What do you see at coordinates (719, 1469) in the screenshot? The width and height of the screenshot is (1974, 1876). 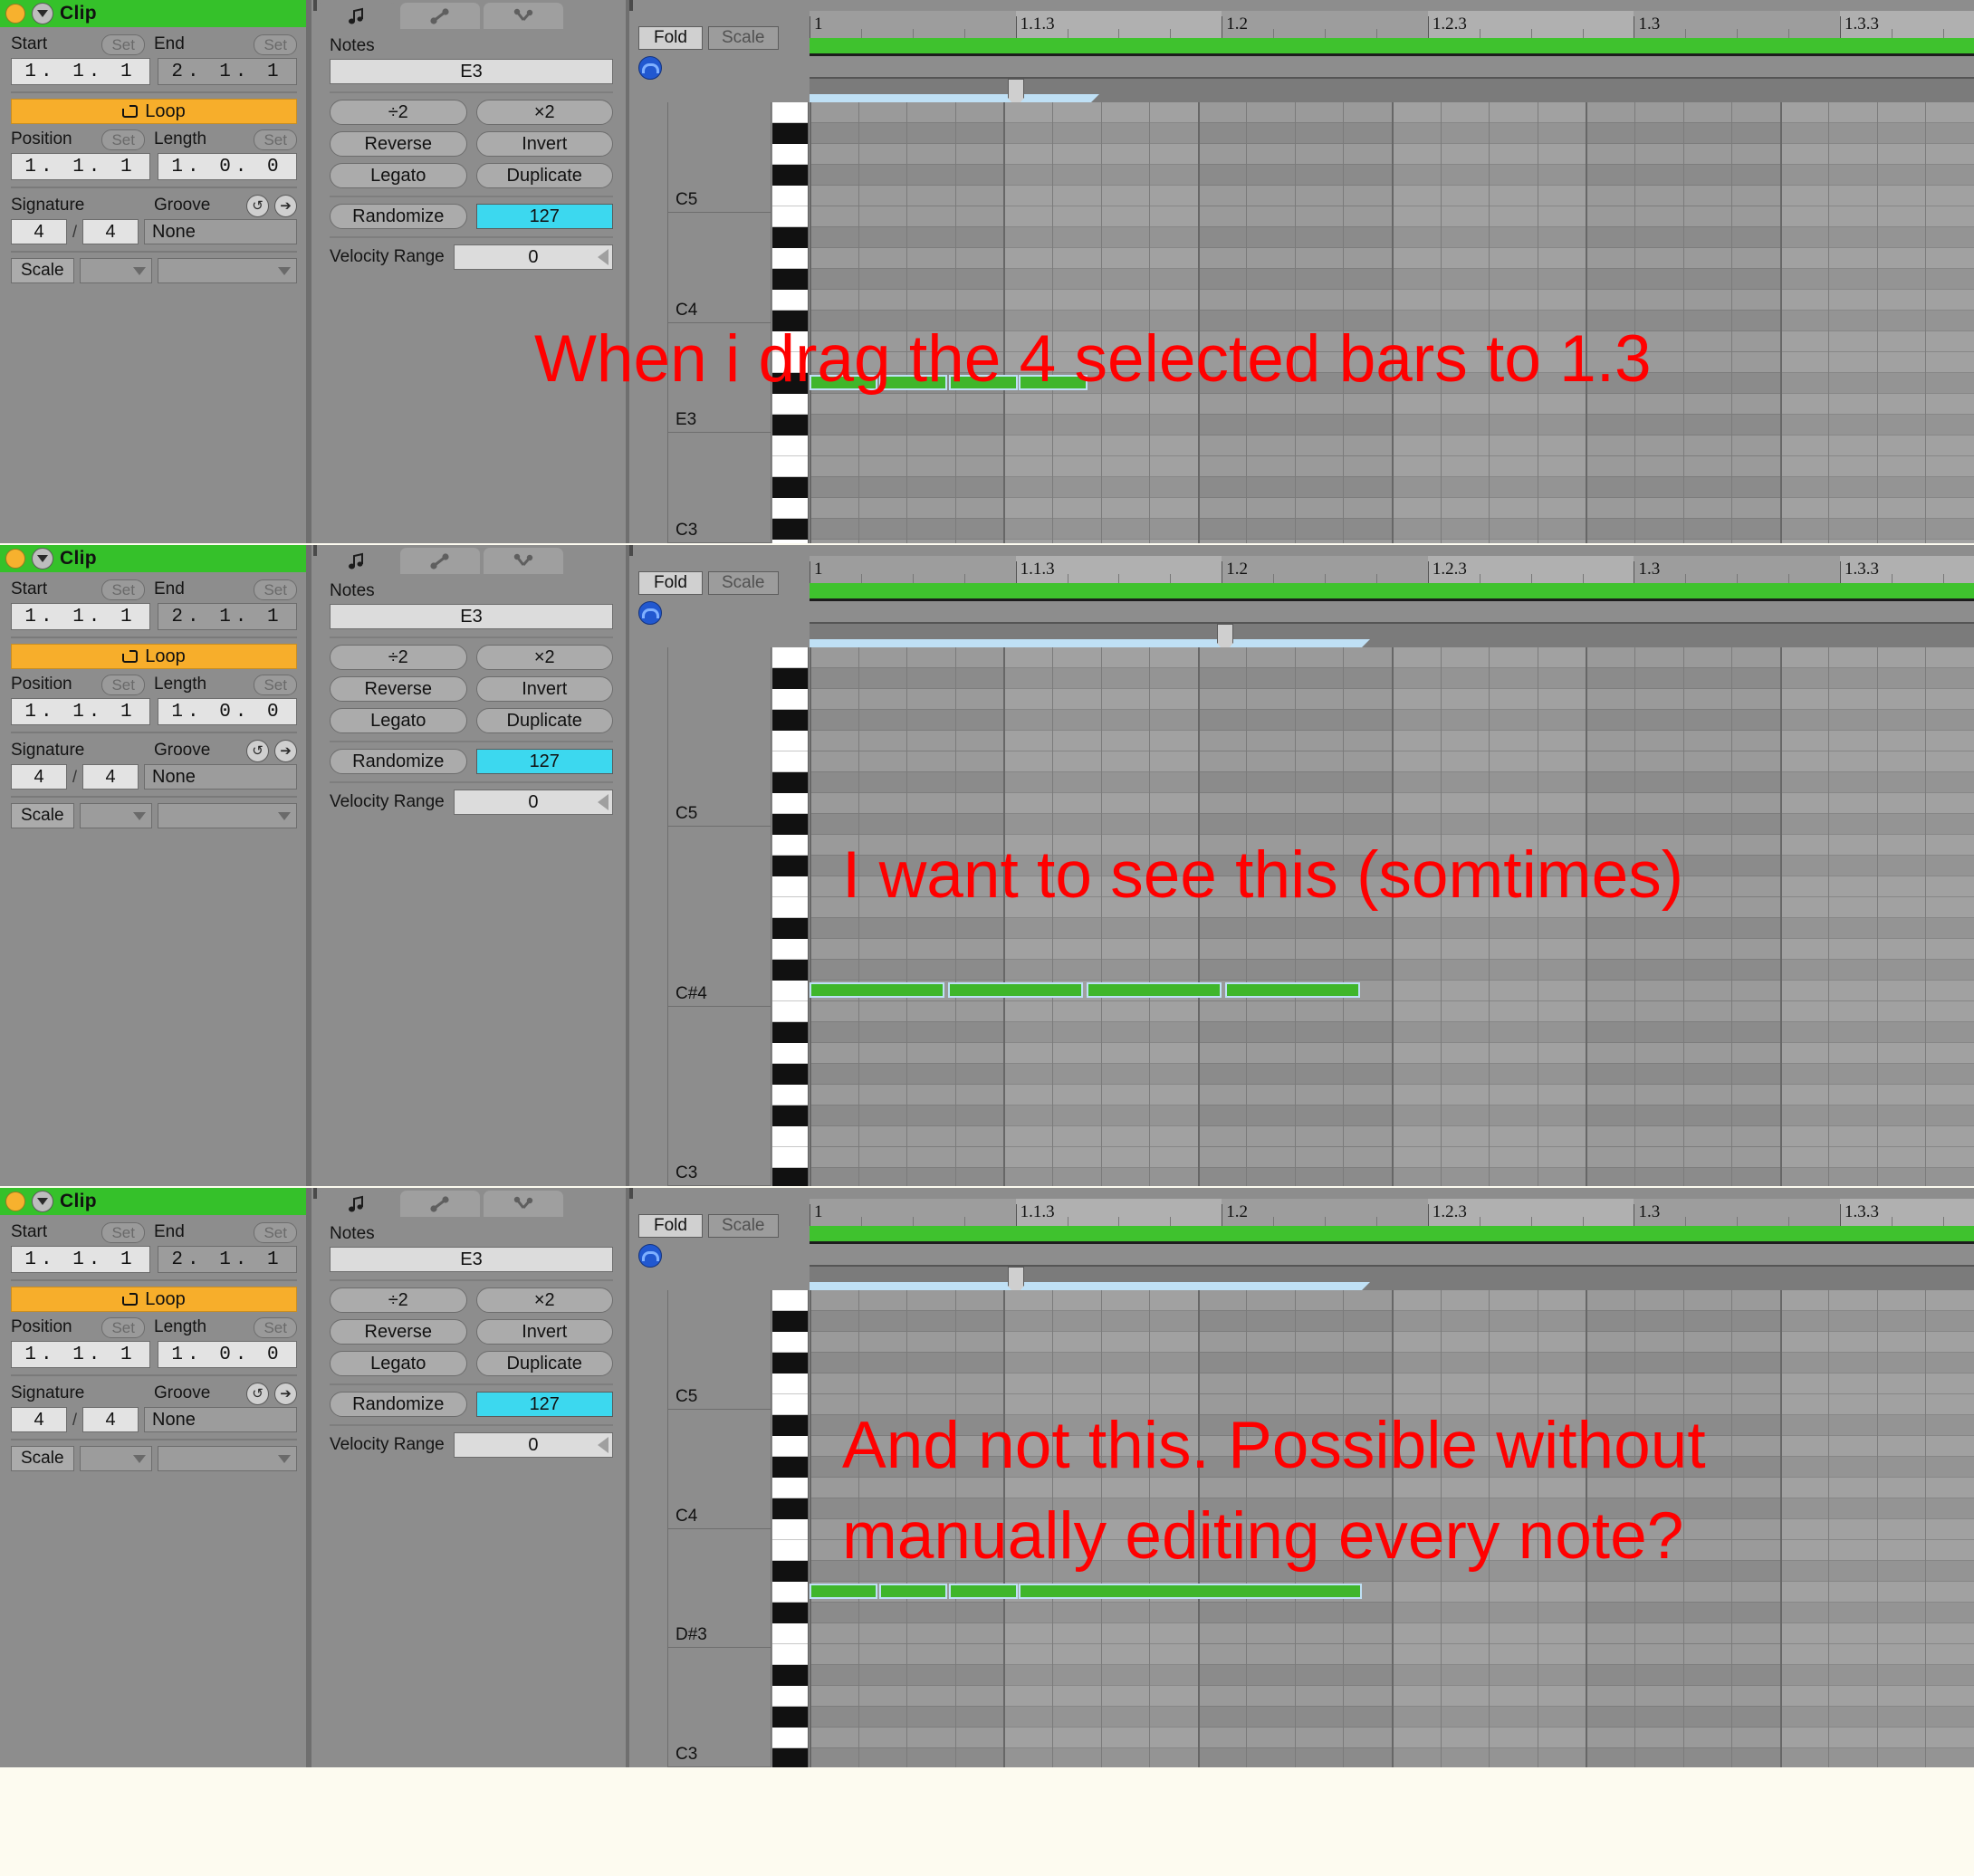 I see `note-name-label: C4` at bounding box center [719, 1469].